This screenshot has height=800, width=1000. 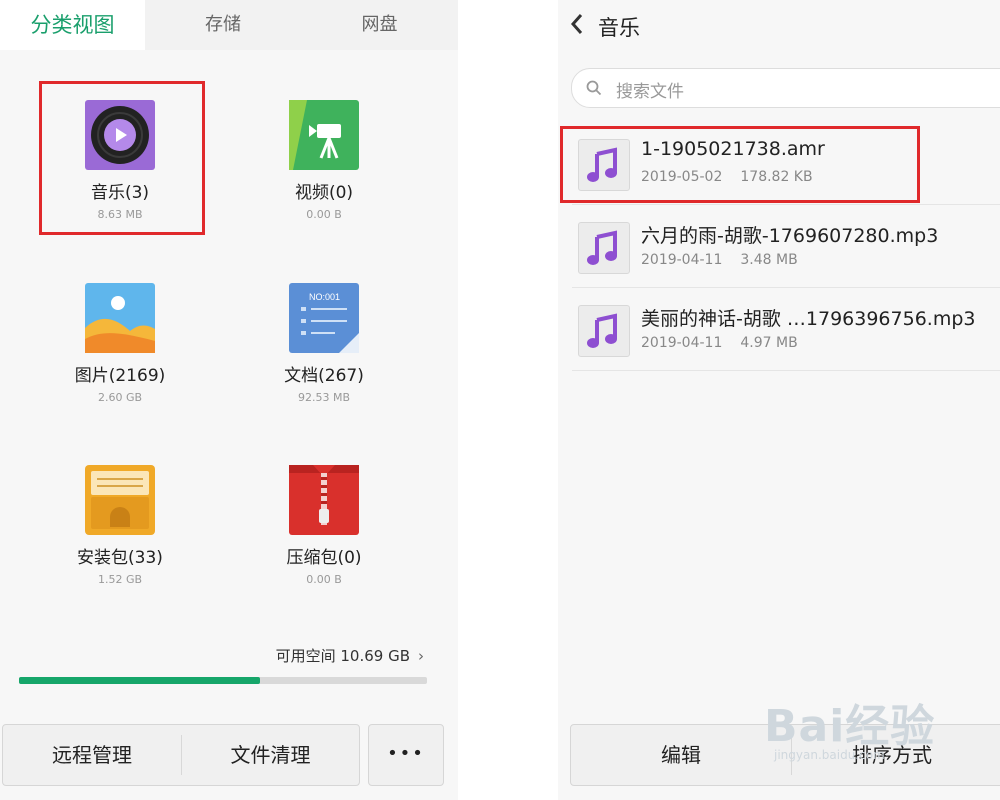 What do you see at coordinates (324, 135) in the screenshot?
I see `video-camera-icon` at bounding box center [324, 135].